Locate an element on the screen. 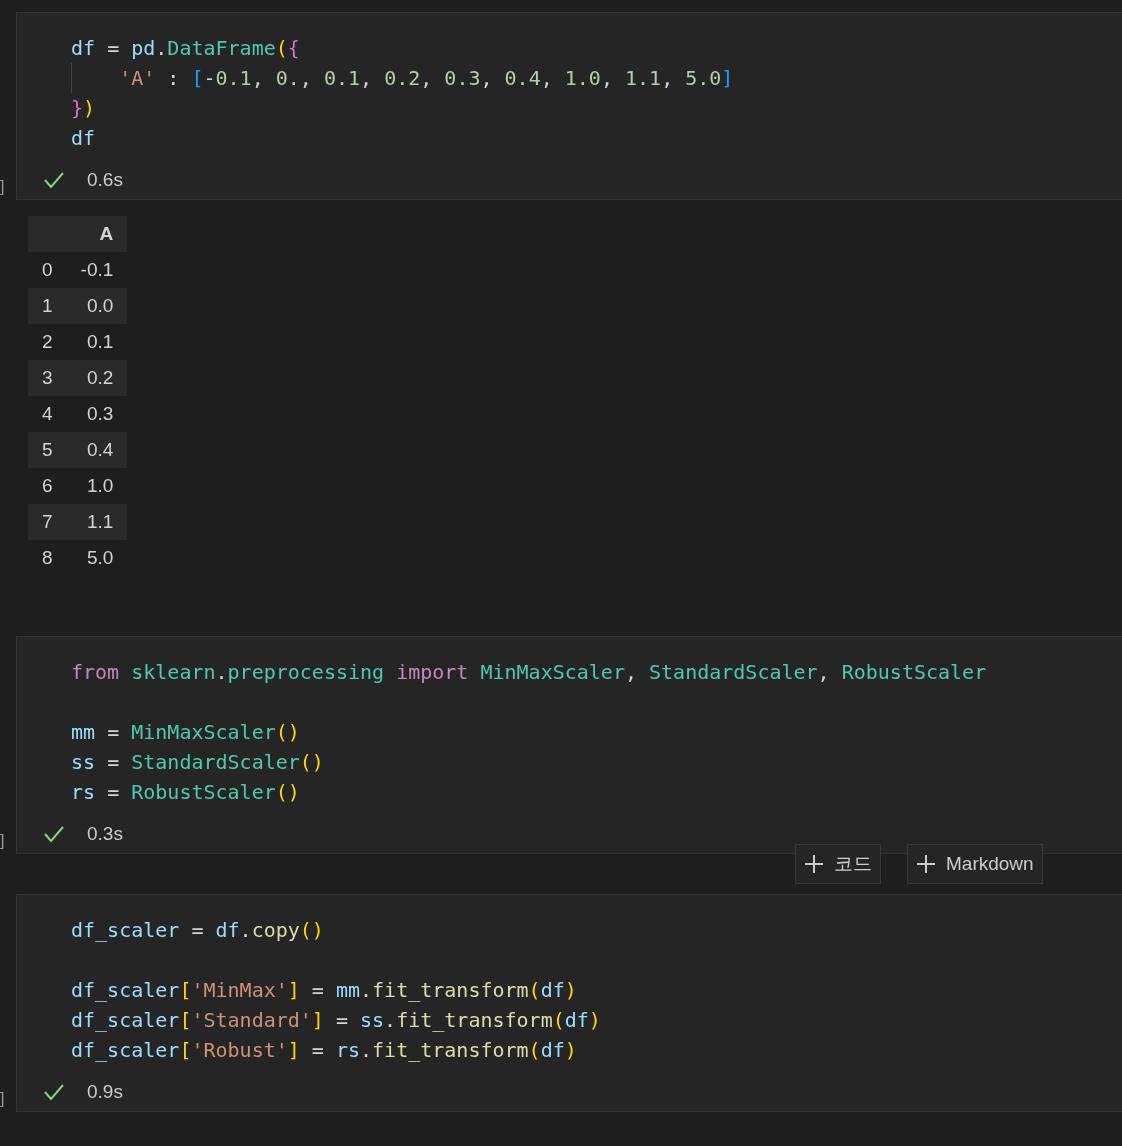 The height and width of the screenshot is (1146, 1122). table-cell: 0.3 is located at coordinates (97, 414).